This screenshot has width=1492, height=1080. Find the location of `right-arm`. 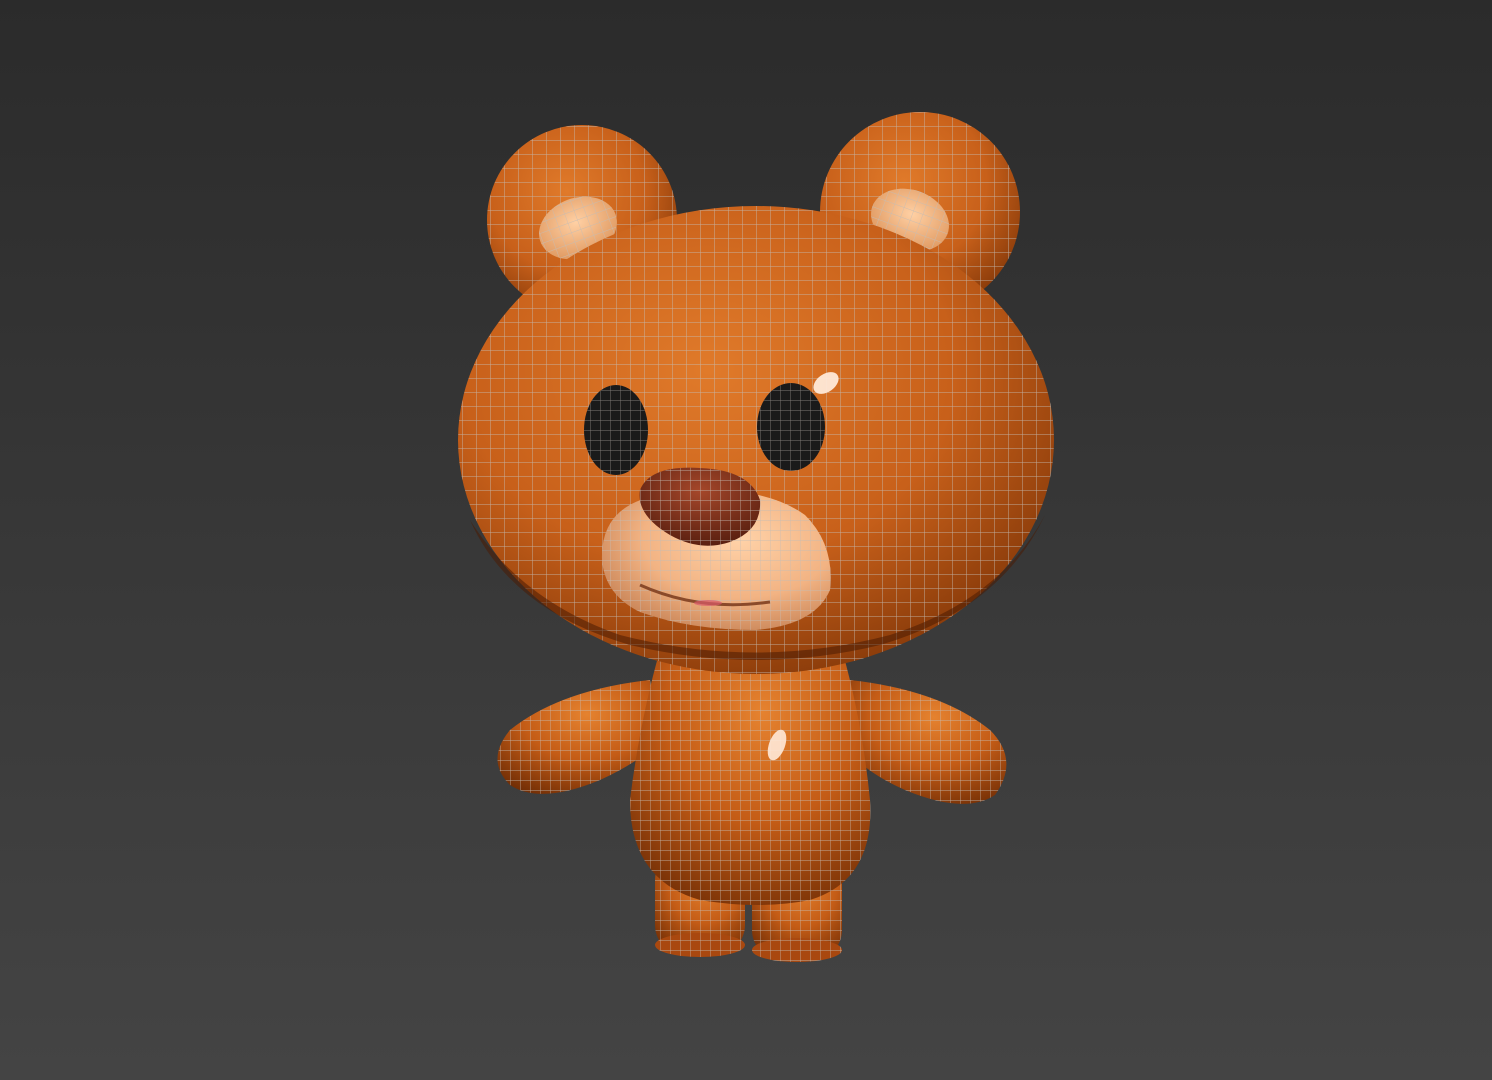

right-arm is located at coordinates (926, 742).